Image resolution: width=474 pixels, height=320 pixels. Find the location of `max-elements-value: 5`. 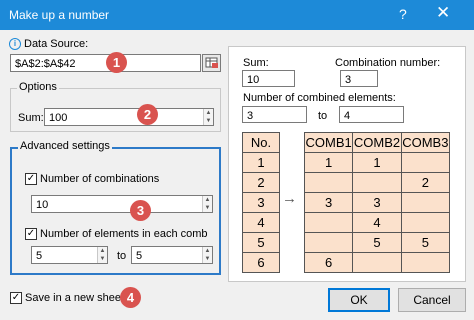

max-elements-value: 5 is located at coordinates (139, 256).